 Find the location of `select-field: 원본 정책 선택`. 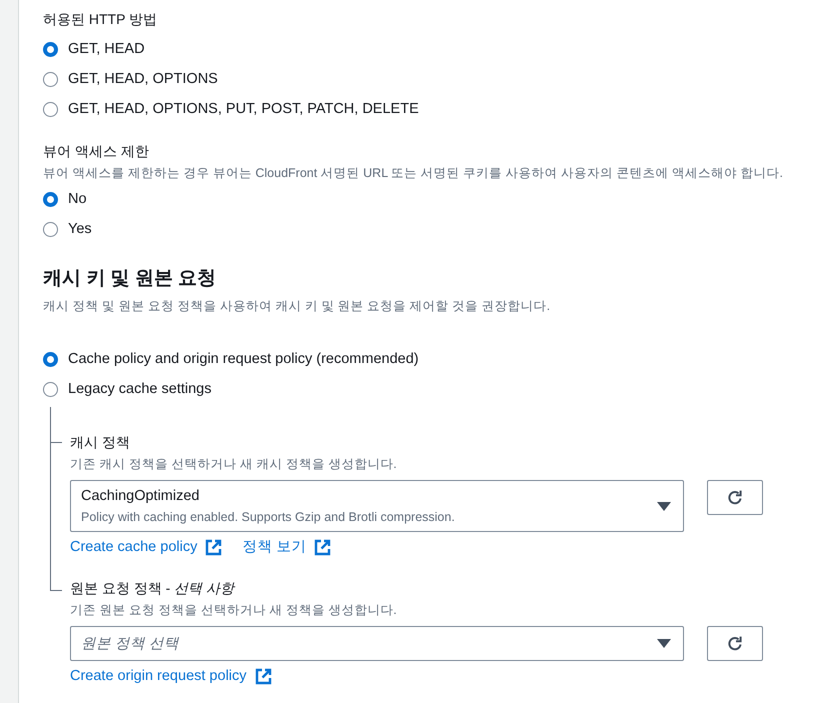

select-field: 원본 정책 선택 is located at coordinates (377, 643).